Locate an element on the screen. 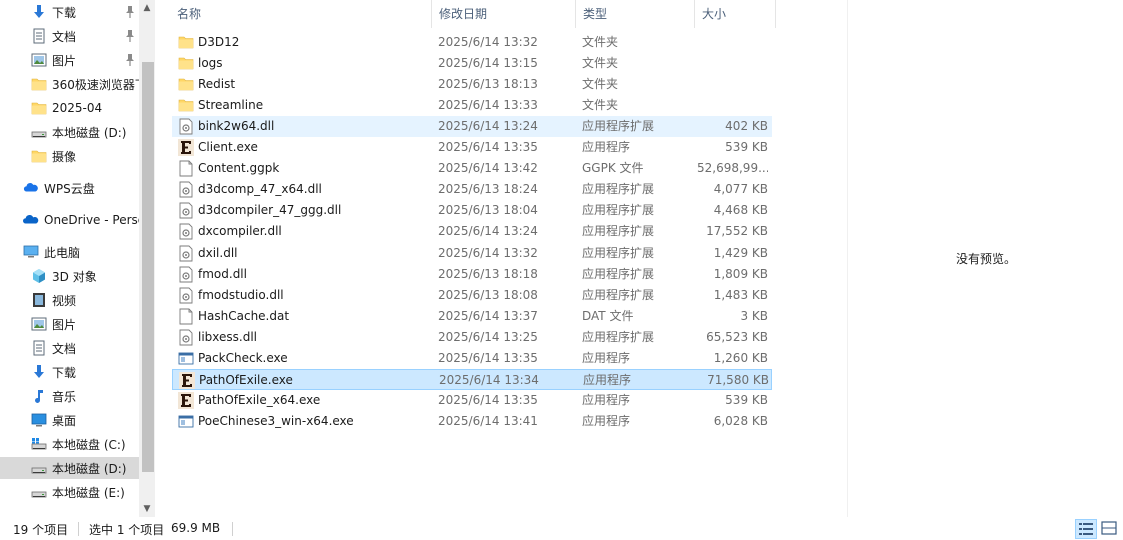  sidebar-item: OneDrive - Perso is located at coordinates (72, 220).